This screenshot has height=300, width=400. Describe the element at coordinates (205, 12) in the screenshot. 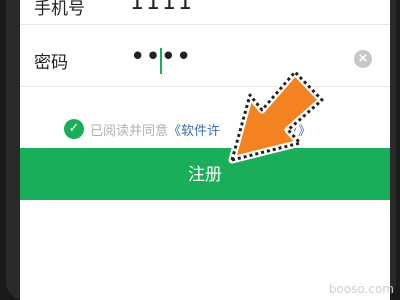

I see `phone-field-row: 手机号 1111` at that location.